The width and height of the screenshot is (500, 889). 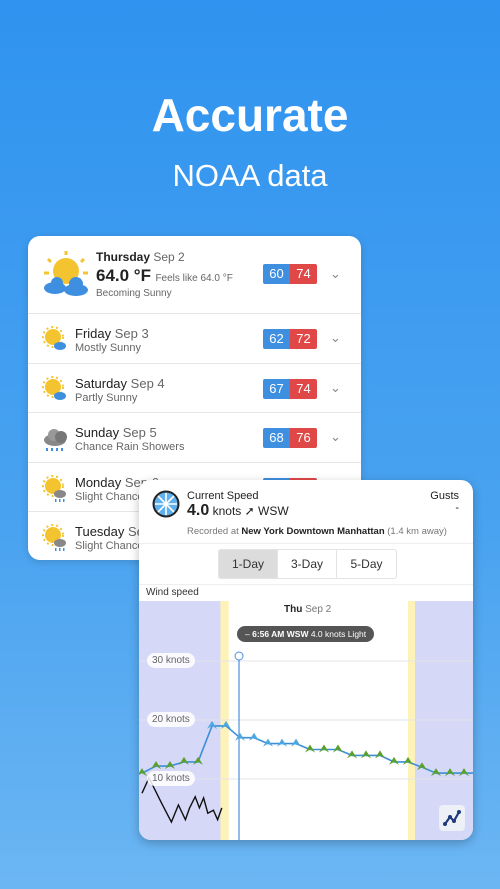 I want to click on day-name: Monday, so click(x=98, y=482).